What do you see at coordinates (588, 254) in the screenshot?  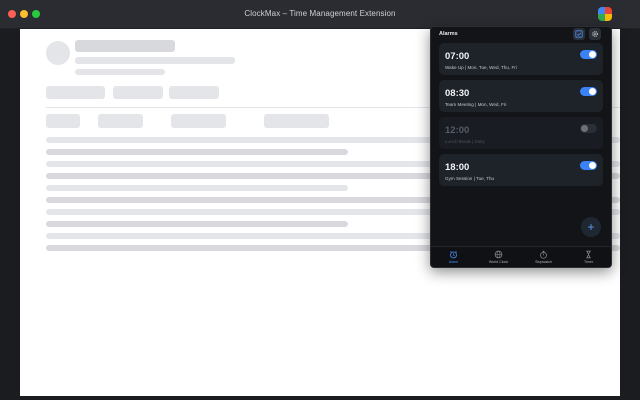 I see `hourglass-icon` at bounding box center [588, 254].